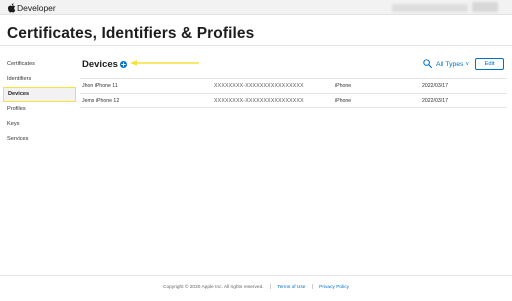 Image resolution: width=512 pixels, height=301 pixels. Describe the element at coordinates (11, 7) in the screenshot. I see `apple-logo-icon` at that location.